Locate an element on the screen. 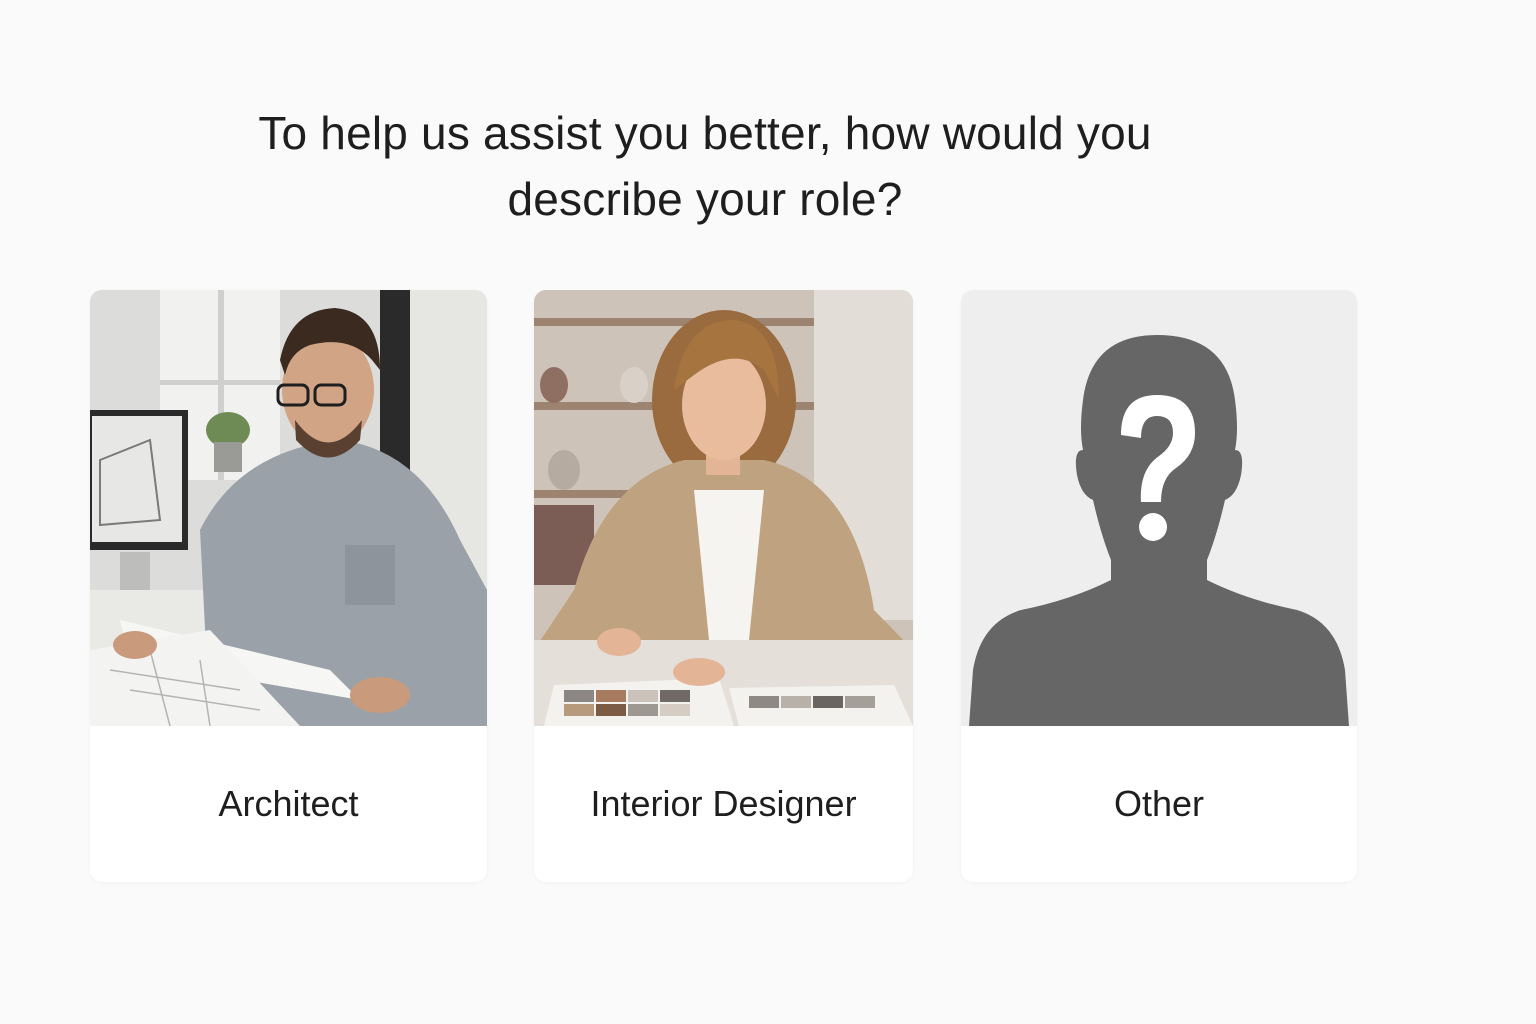 The width and height of the screenshot is (1536, 1024). role-label-architect: Architect is located at coordinates (288, 803).